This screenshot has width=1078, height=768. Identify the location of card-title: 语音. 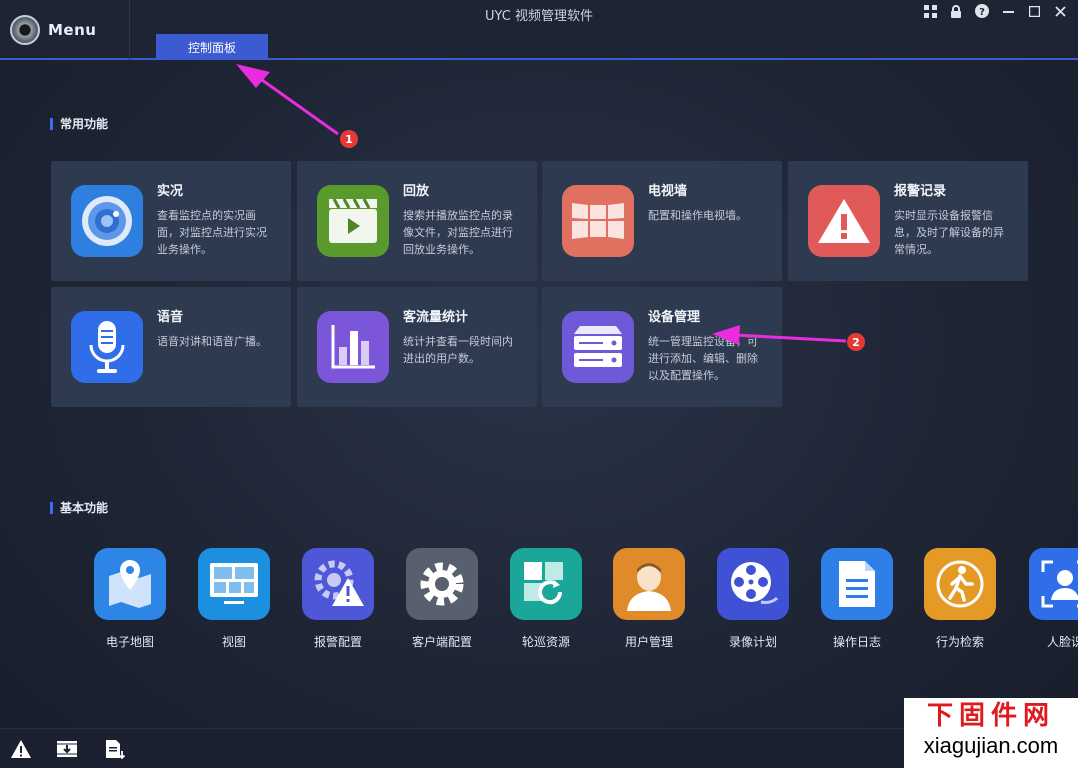
(170, 317).